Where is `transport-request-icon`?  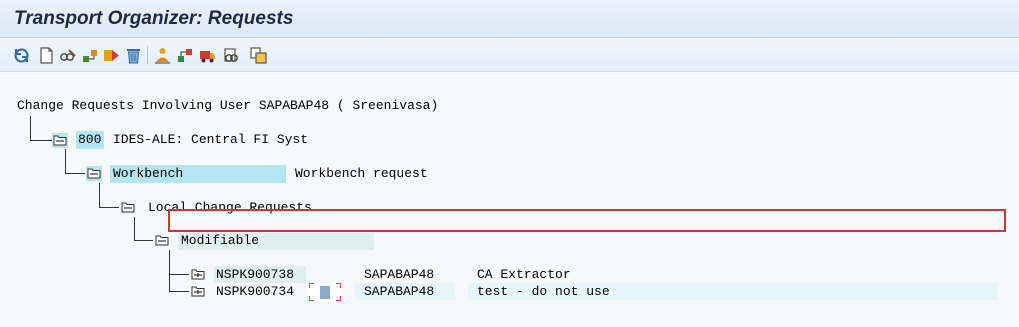 transport-request-icon is located at coordinates (111, 55).